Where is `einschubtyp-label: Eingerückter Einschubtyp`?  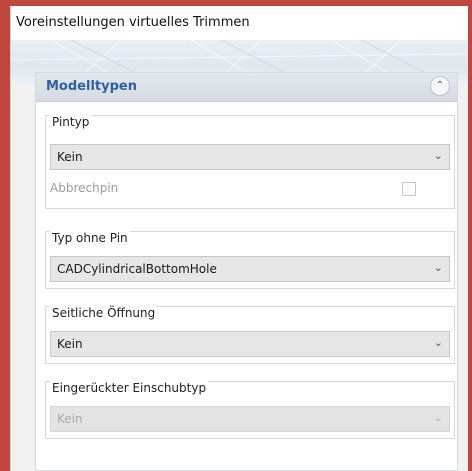
einschubtyp-label: Eingerückter Einschubtyp is located at coordinates (129, 388).